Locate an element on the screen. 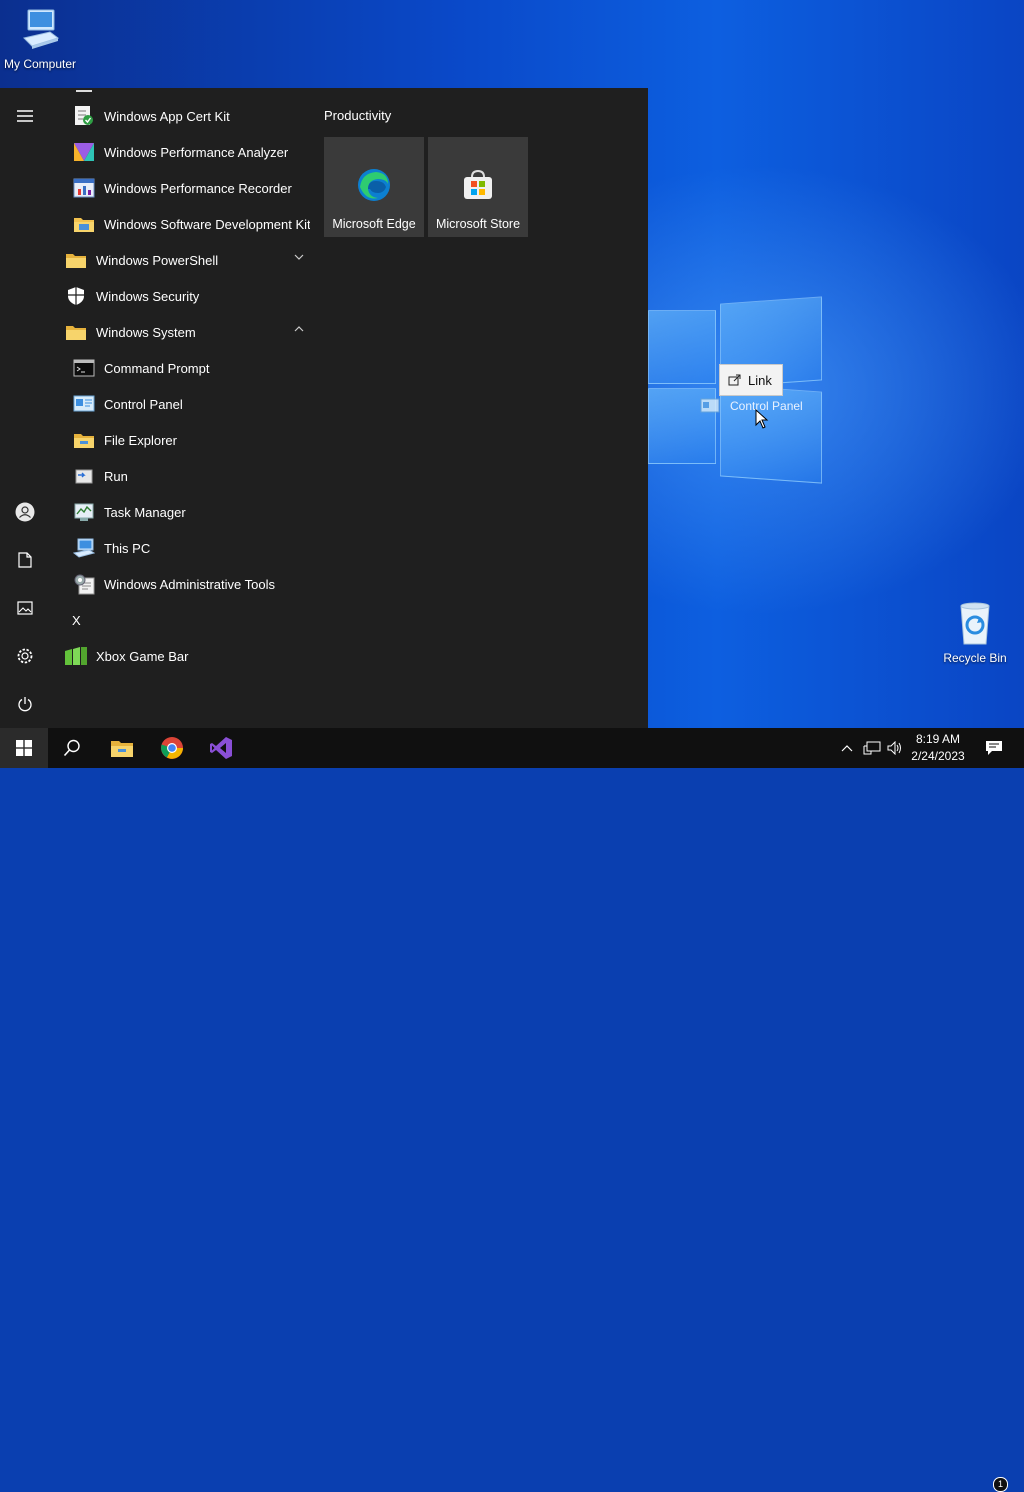 This screenshot has height=1492, width=1024. settings-button is located at coordinates (25, 656).